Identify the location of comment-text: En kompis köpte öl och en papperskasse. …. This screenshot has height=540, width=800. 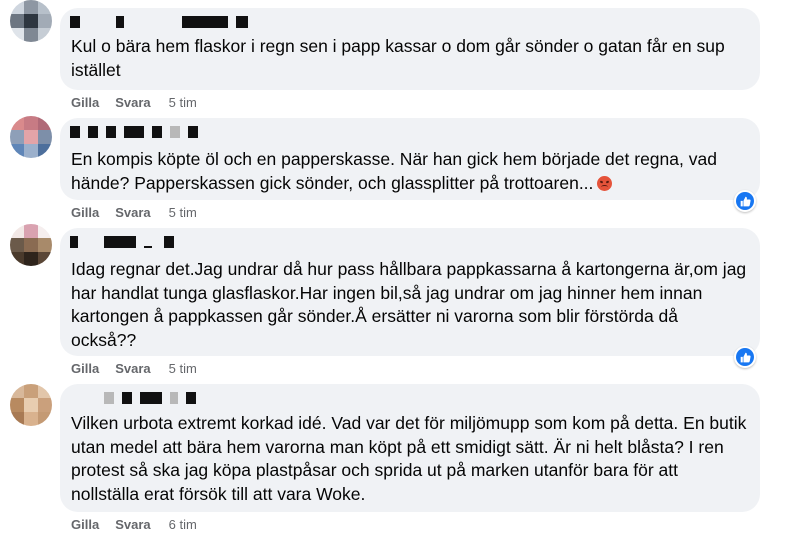
(409, 171).